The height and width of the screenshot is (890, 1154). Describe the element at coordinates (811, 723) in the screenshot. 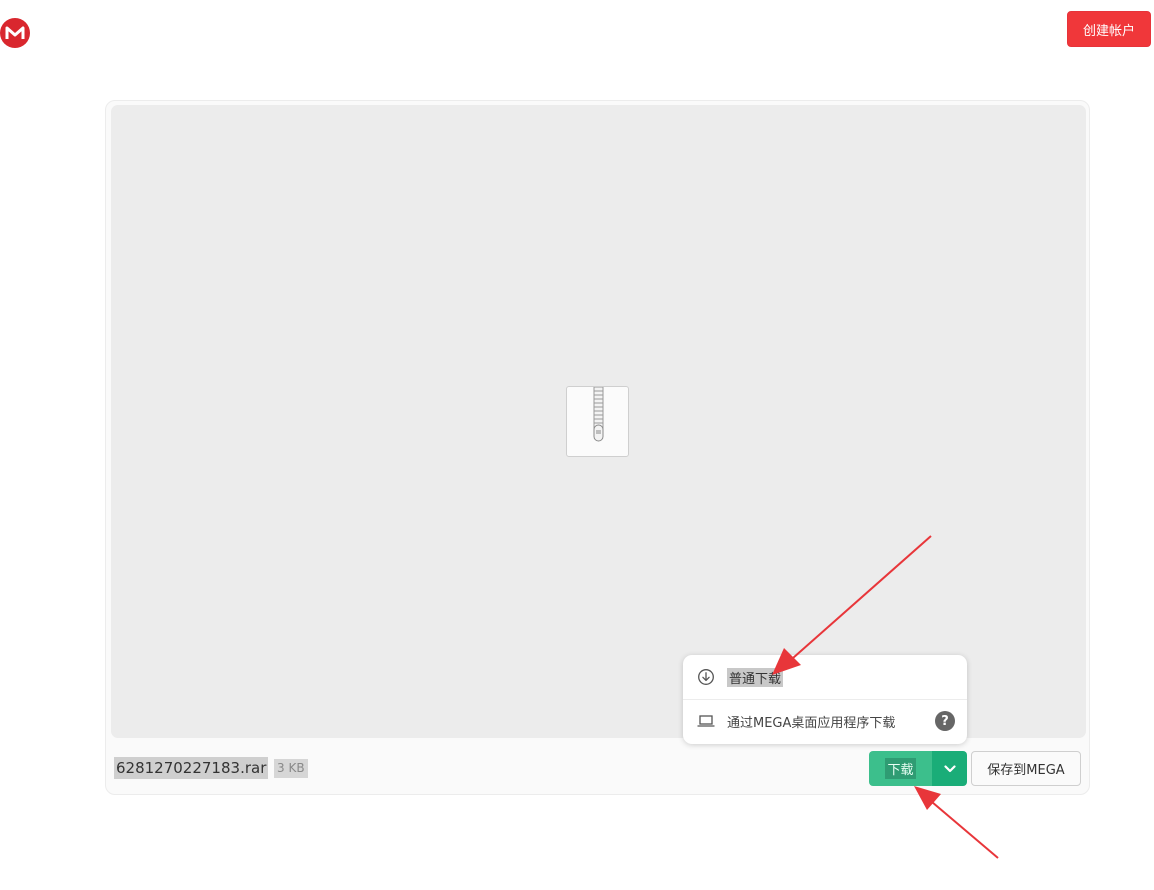

I see `menu-item-label: 通过MEGA桌面应用程序下载` at that location.